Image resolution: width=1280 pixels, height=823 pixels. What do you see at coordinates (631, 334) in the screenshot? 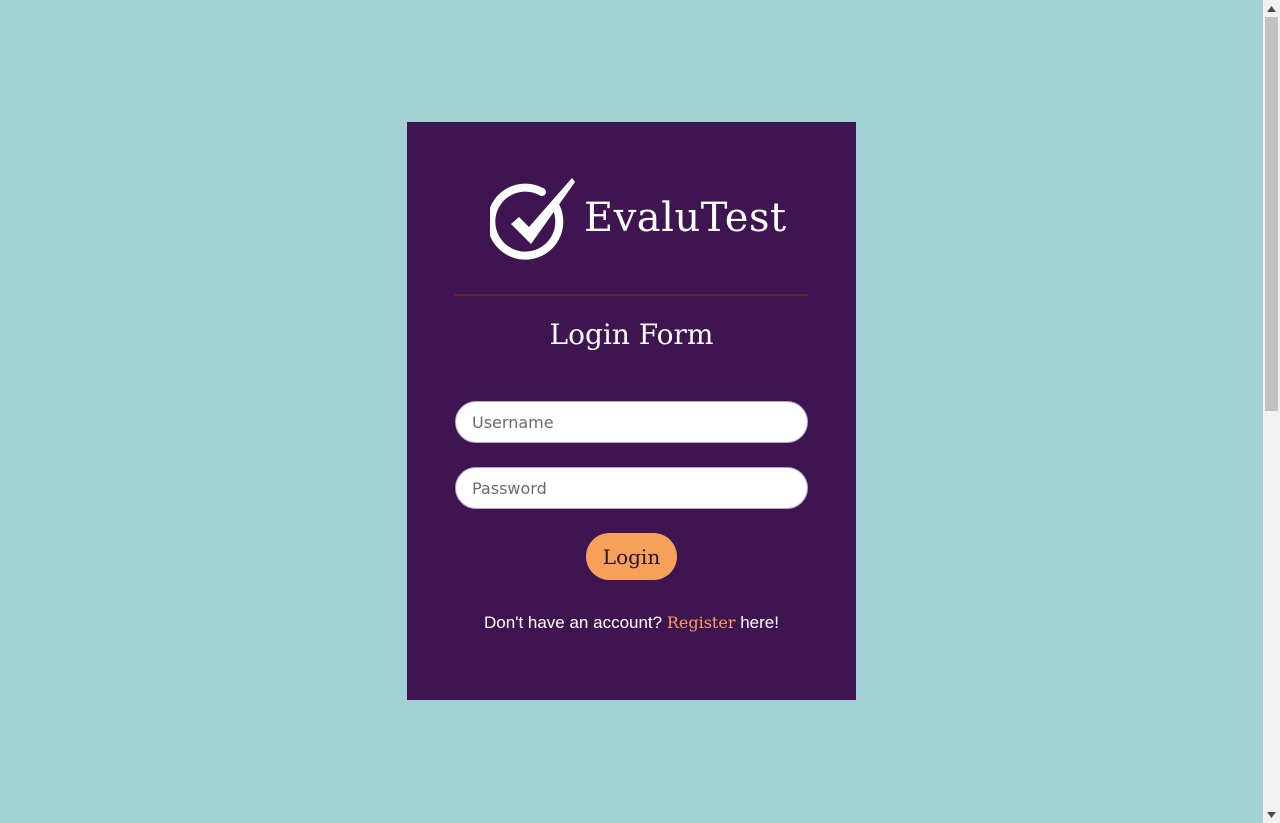
I see `form-title: Login Form` at bounding box center [631, 334].